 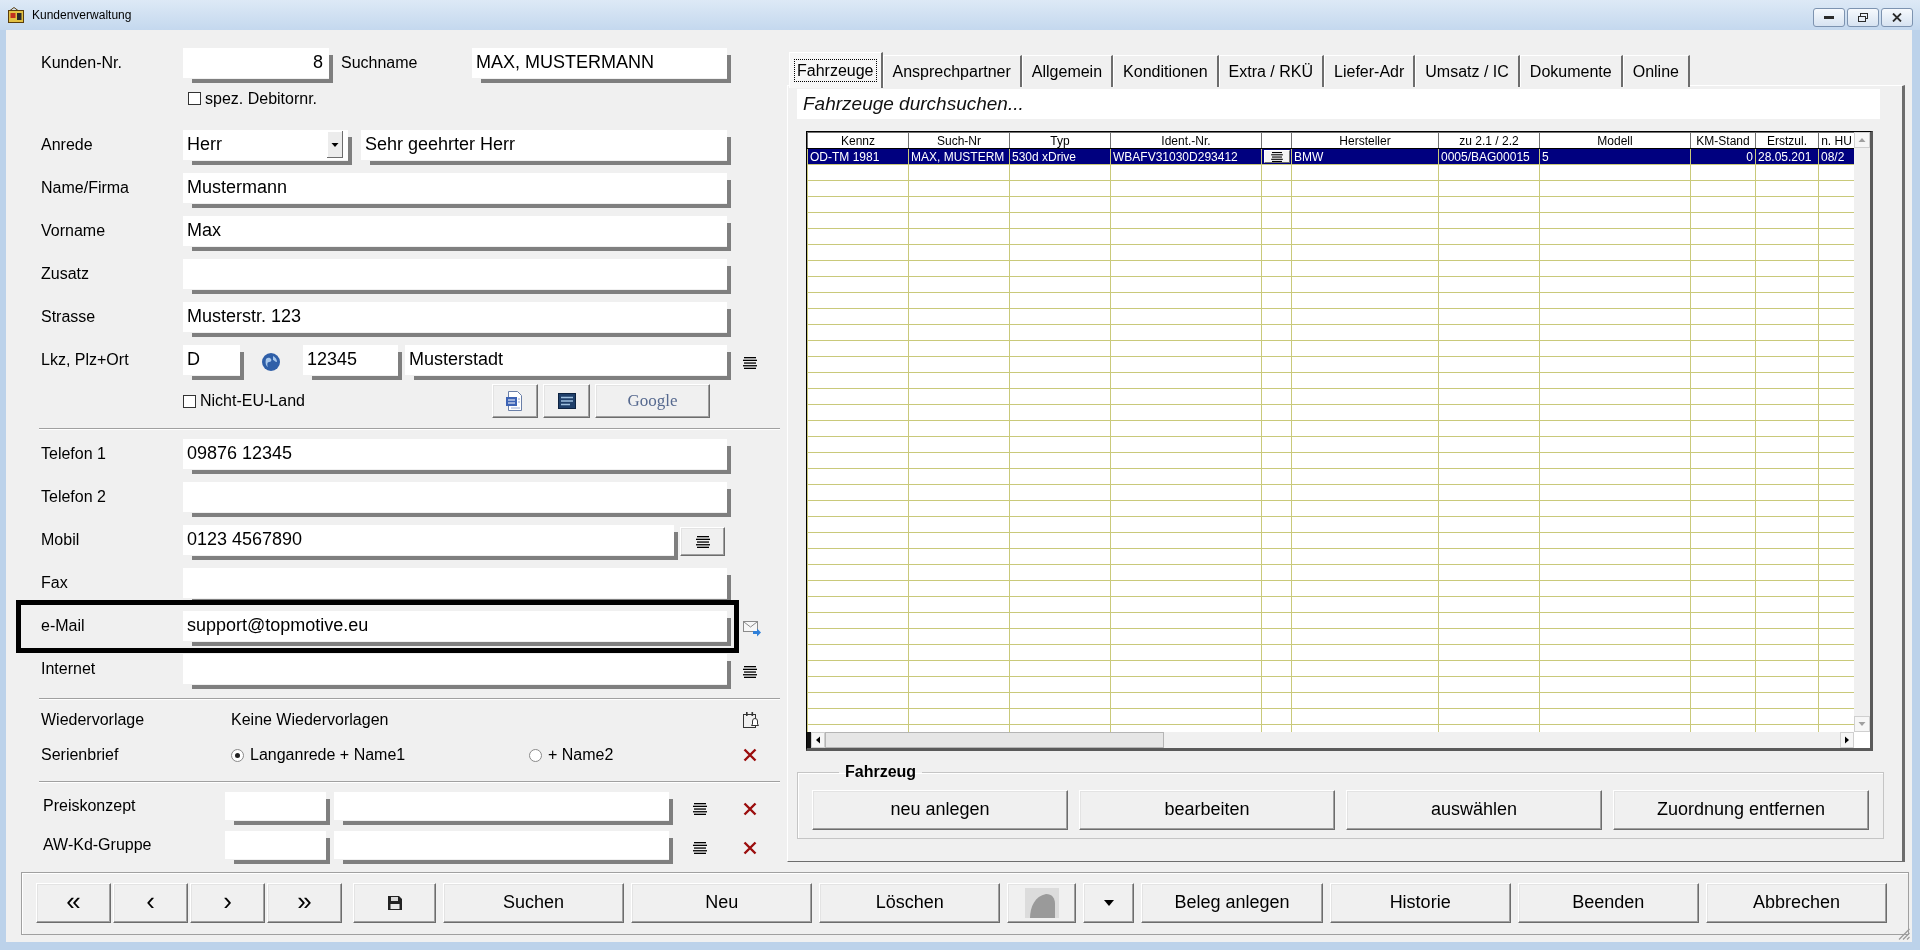 I want to click on checkbox-label: spez. Debitornr., so click(x=261, y=99).